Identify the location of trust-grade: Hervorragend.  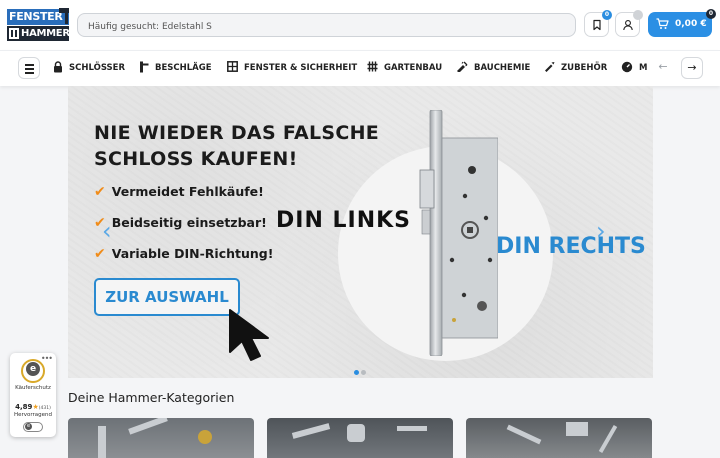
(33, 415).